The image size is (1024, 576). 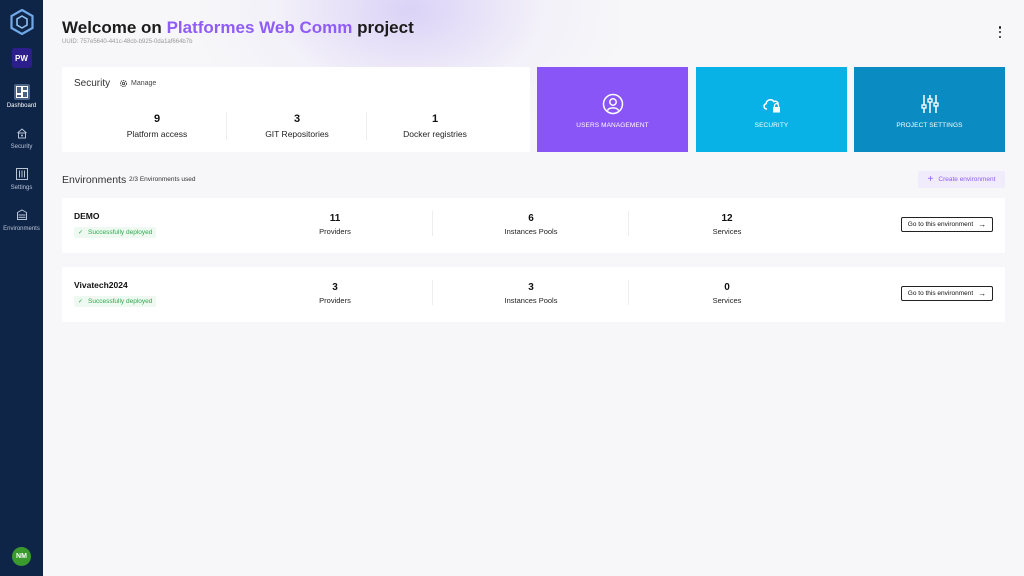 I want to click on stat-label: Platform access, so click(x=157, y=134).